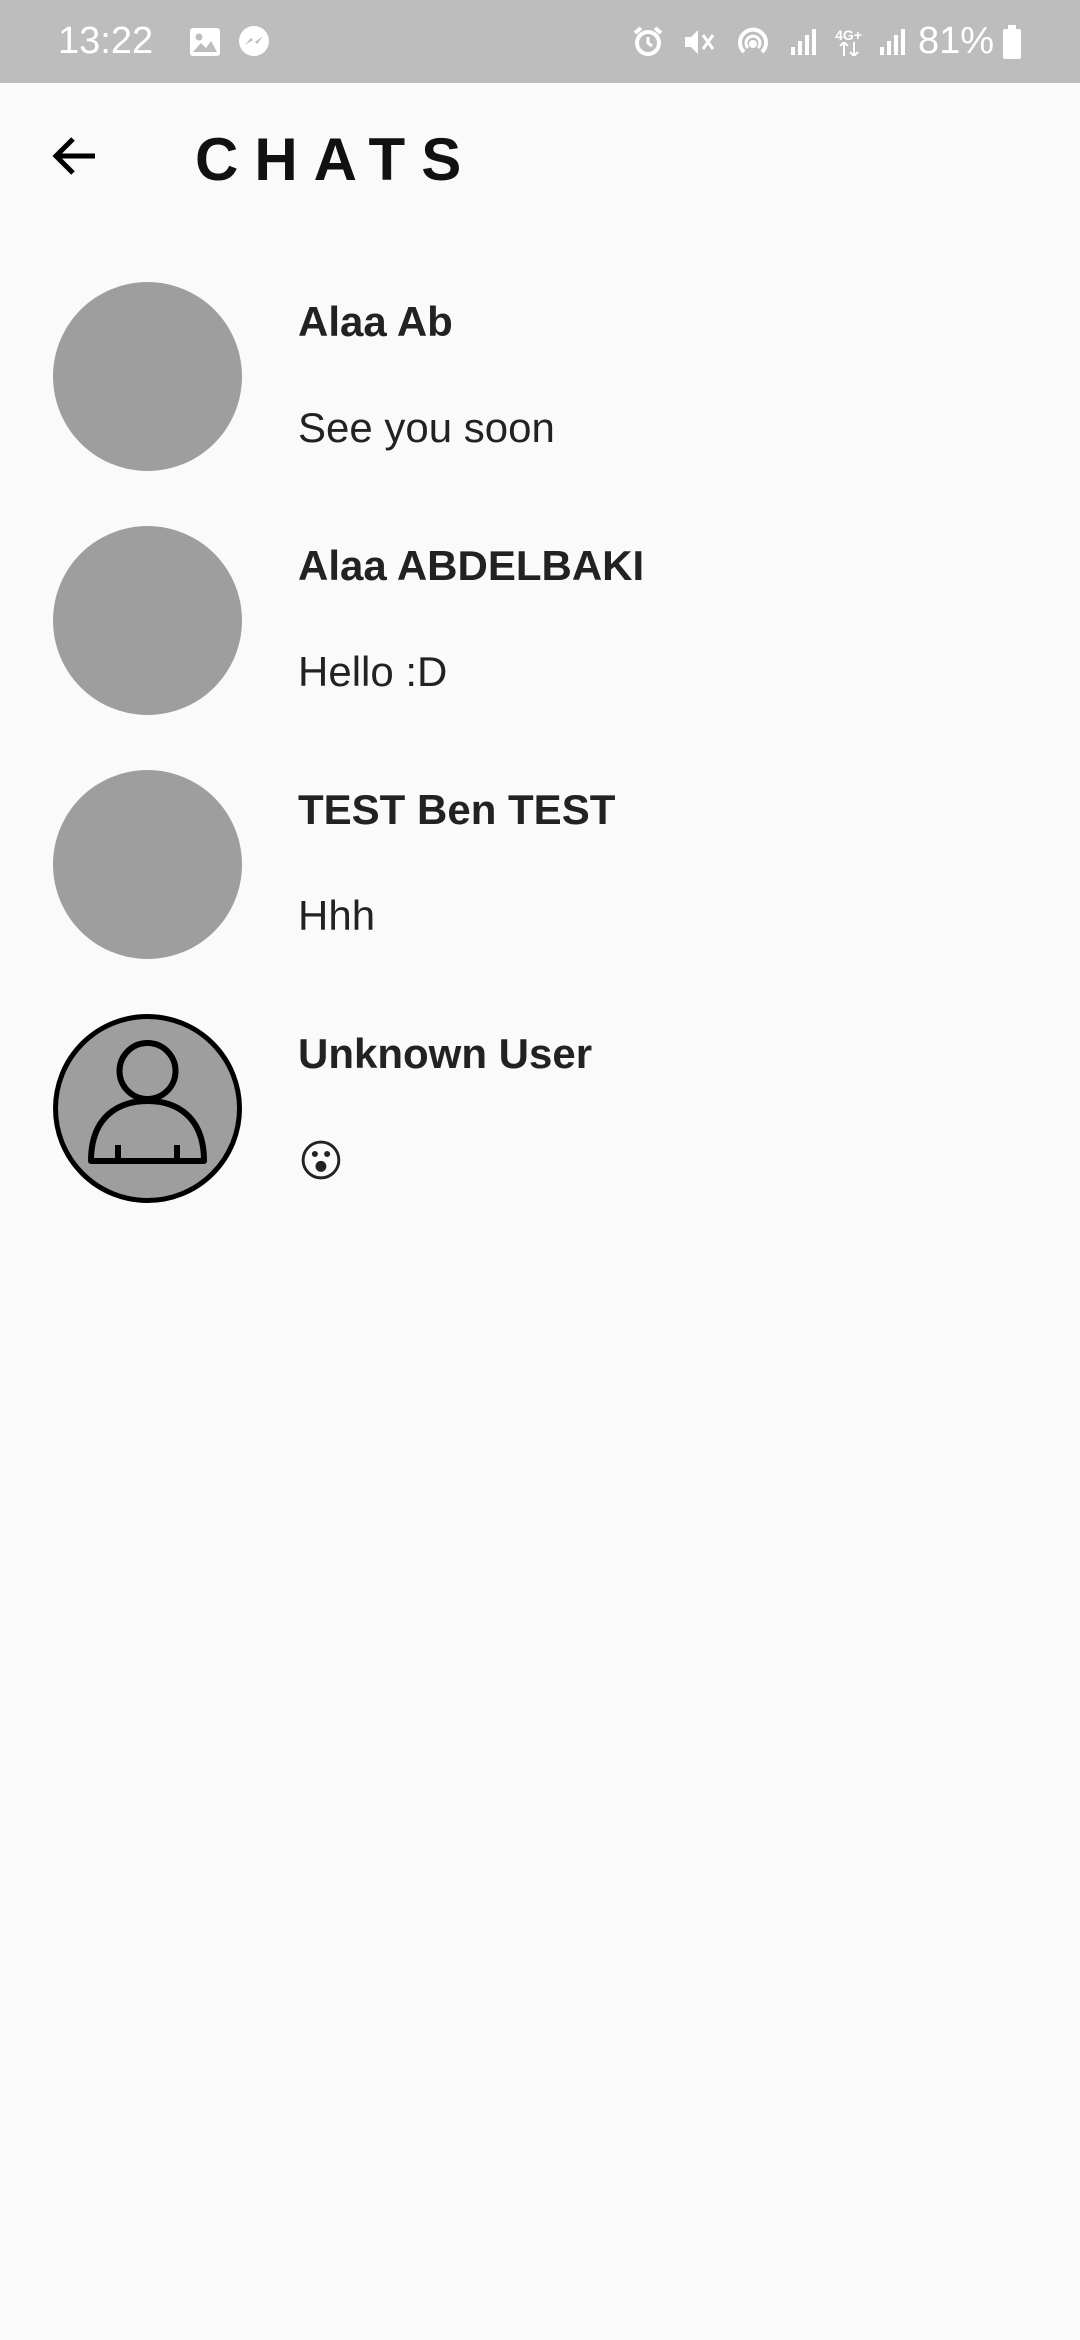  I want to click on alarm-icon, so click(648, 42).